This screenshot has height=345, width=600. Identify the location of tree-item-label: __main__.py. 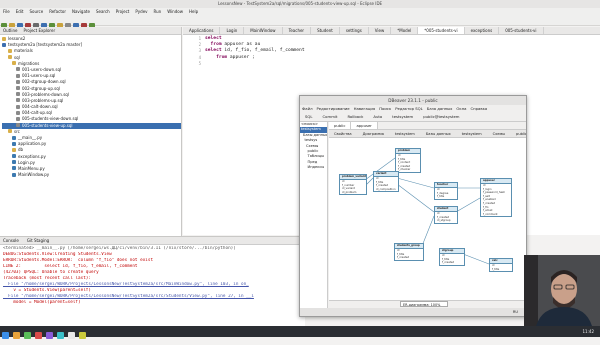
(30, 137).